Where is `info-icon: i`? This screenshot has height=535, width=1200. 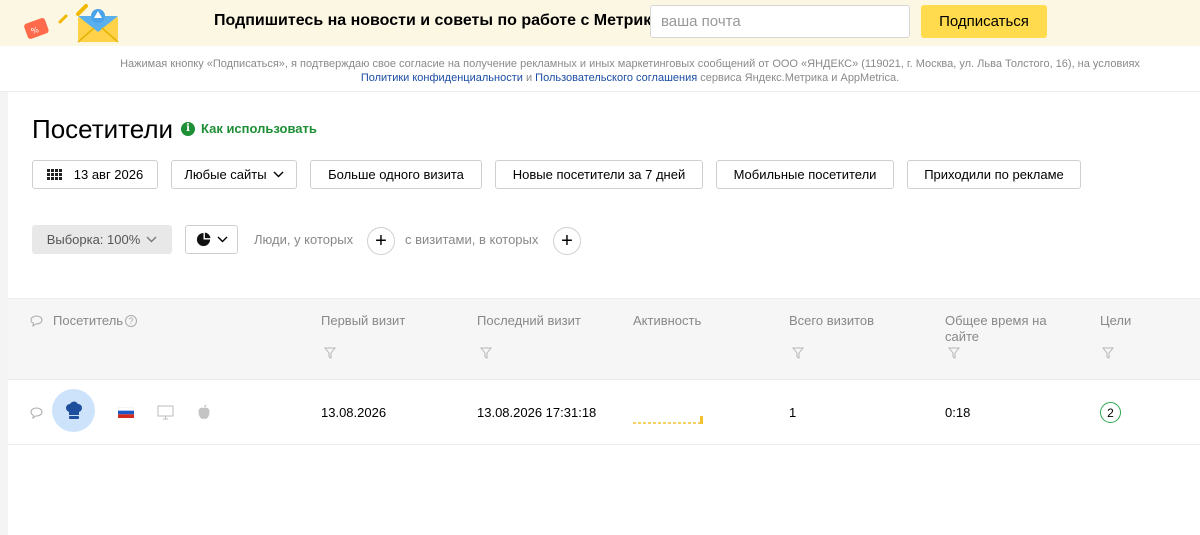
info-icon: i is located at coordinates (188, 128).